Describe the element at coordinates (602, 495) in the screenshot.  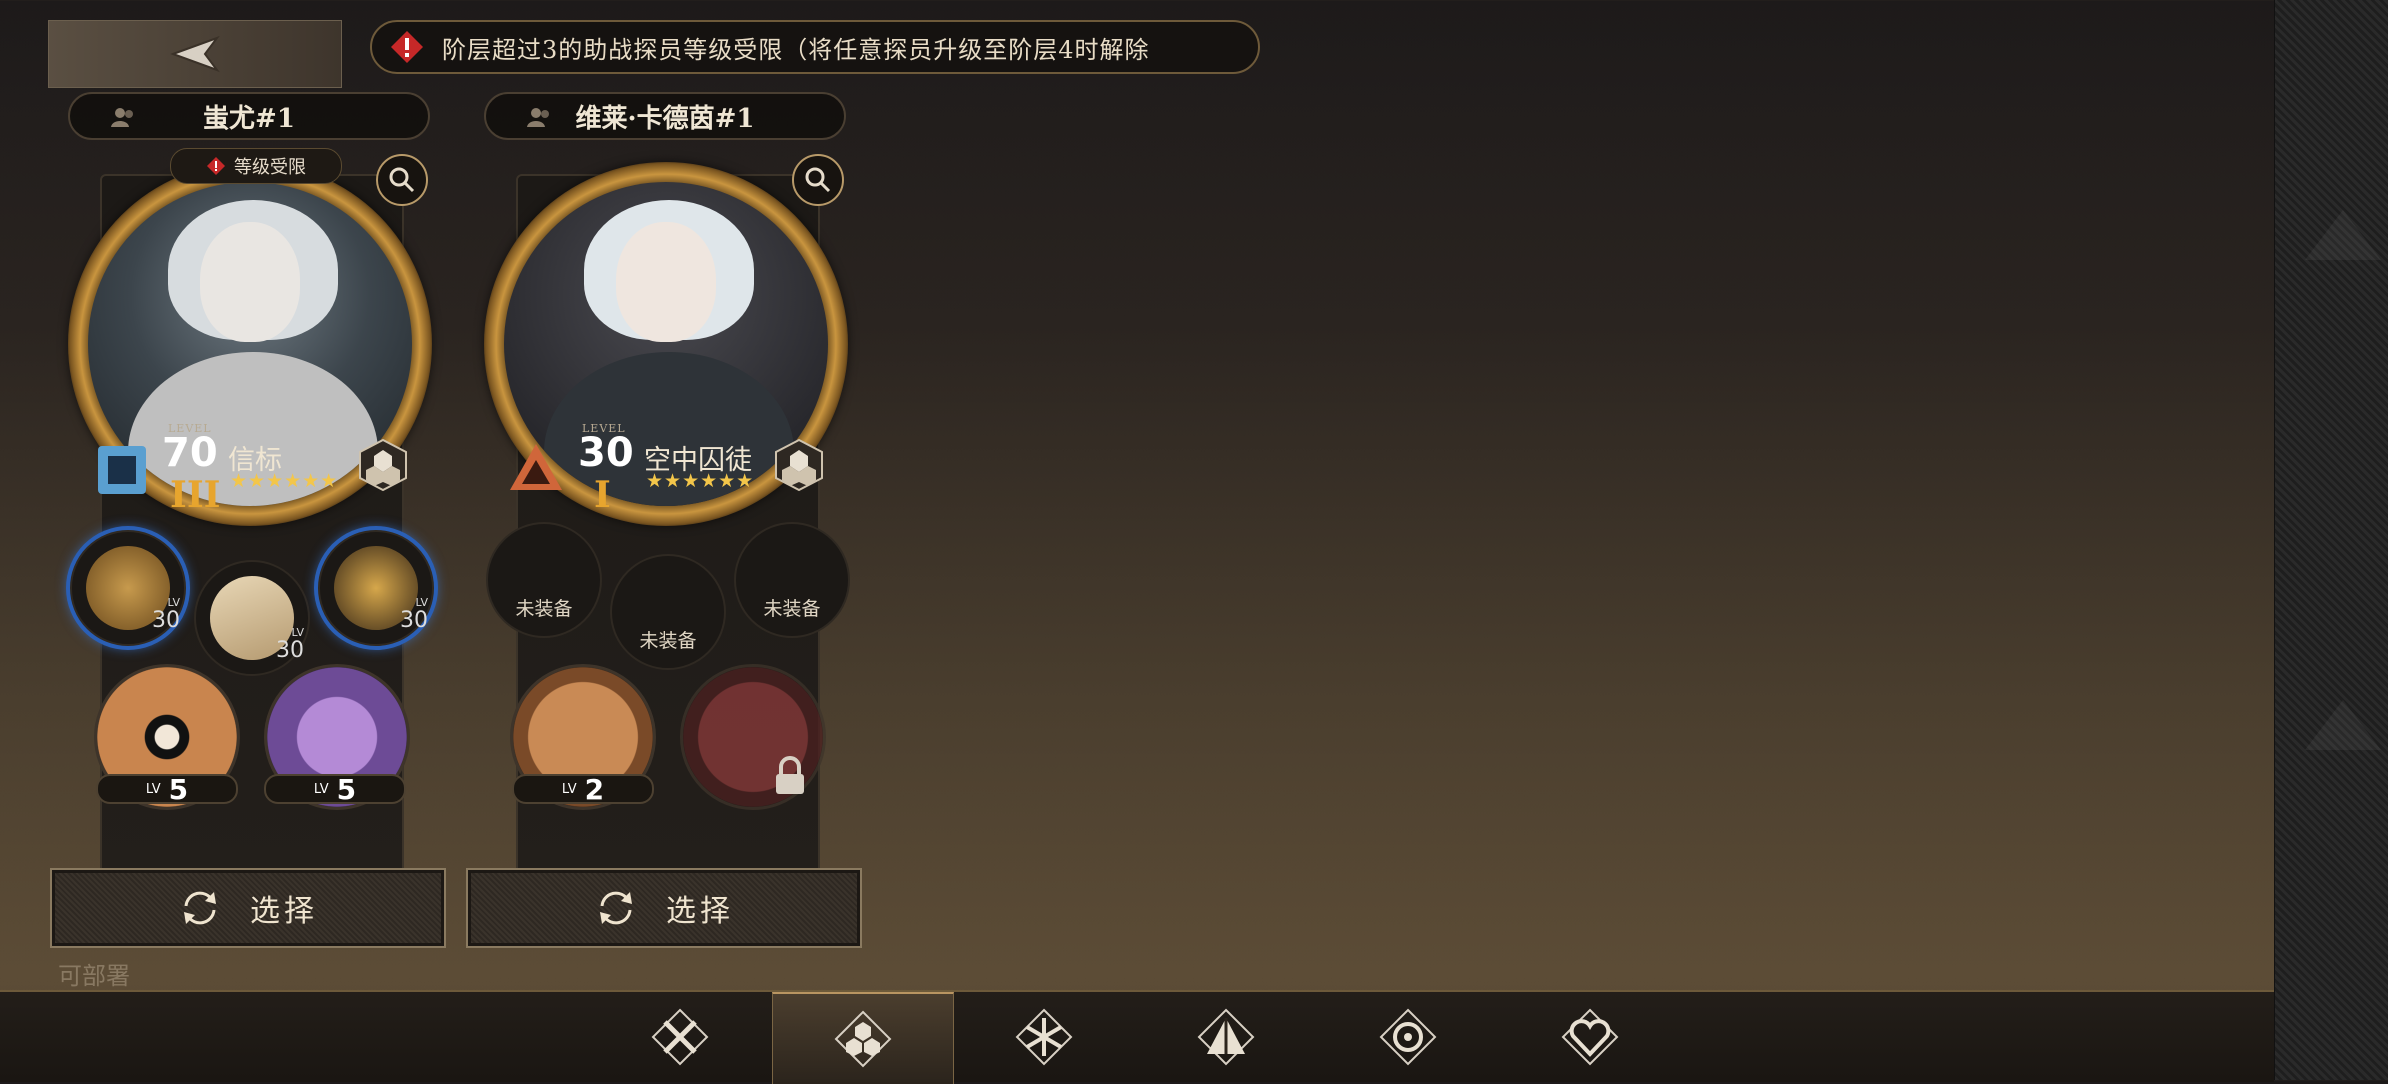
I see `rank-numeral: I` at that location.